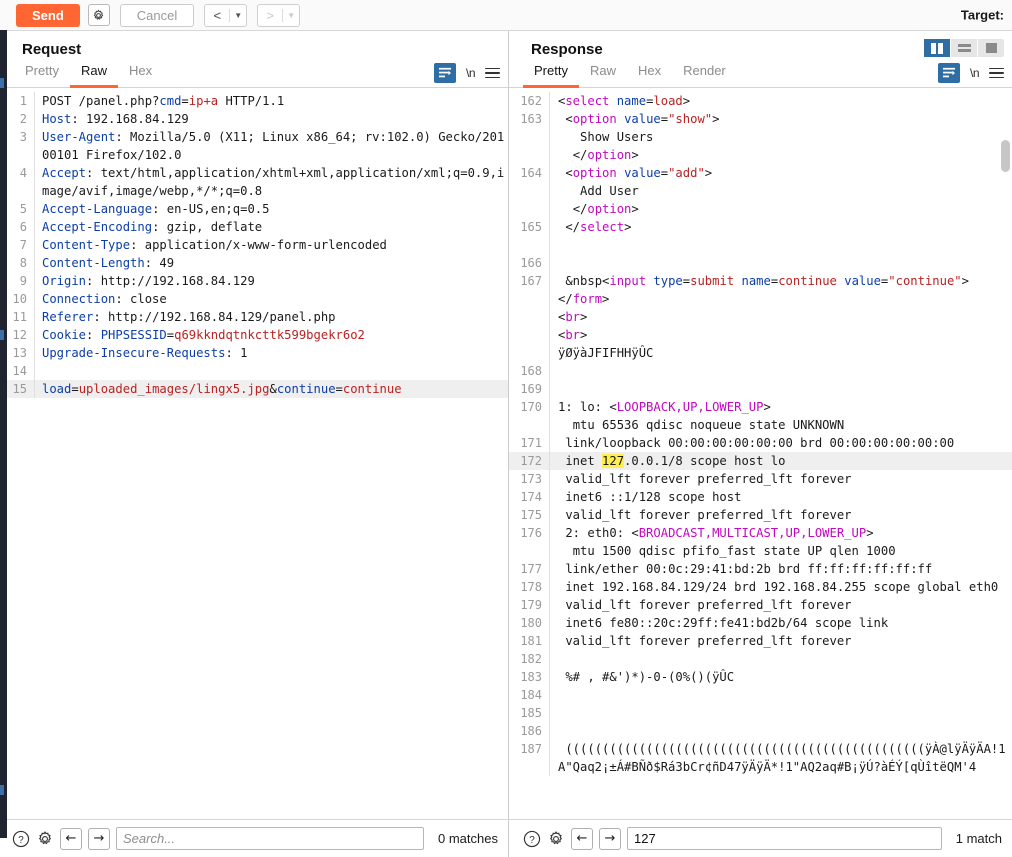  What do you see at coordinates (444, 73) in the screenshot?
I see `request-word-wrap-button` at bounding box center [444, 73].